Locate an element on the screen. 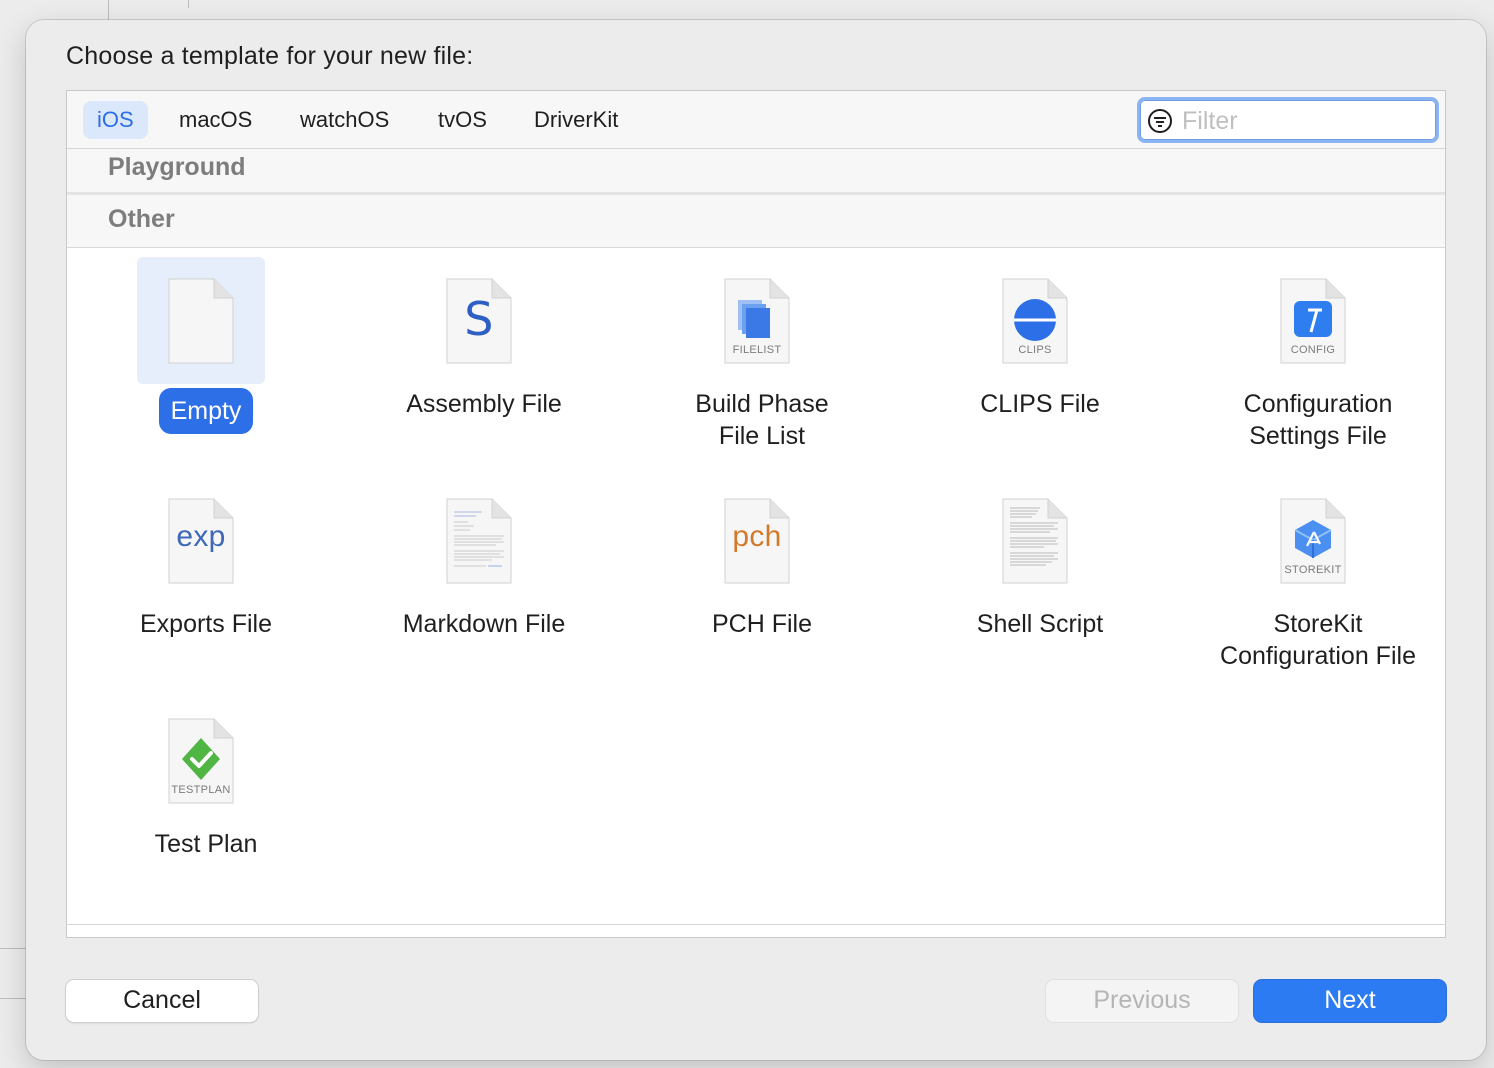 This screenshot has height=1068, width=1494. filter-field is located at coordinates (1288, 120).